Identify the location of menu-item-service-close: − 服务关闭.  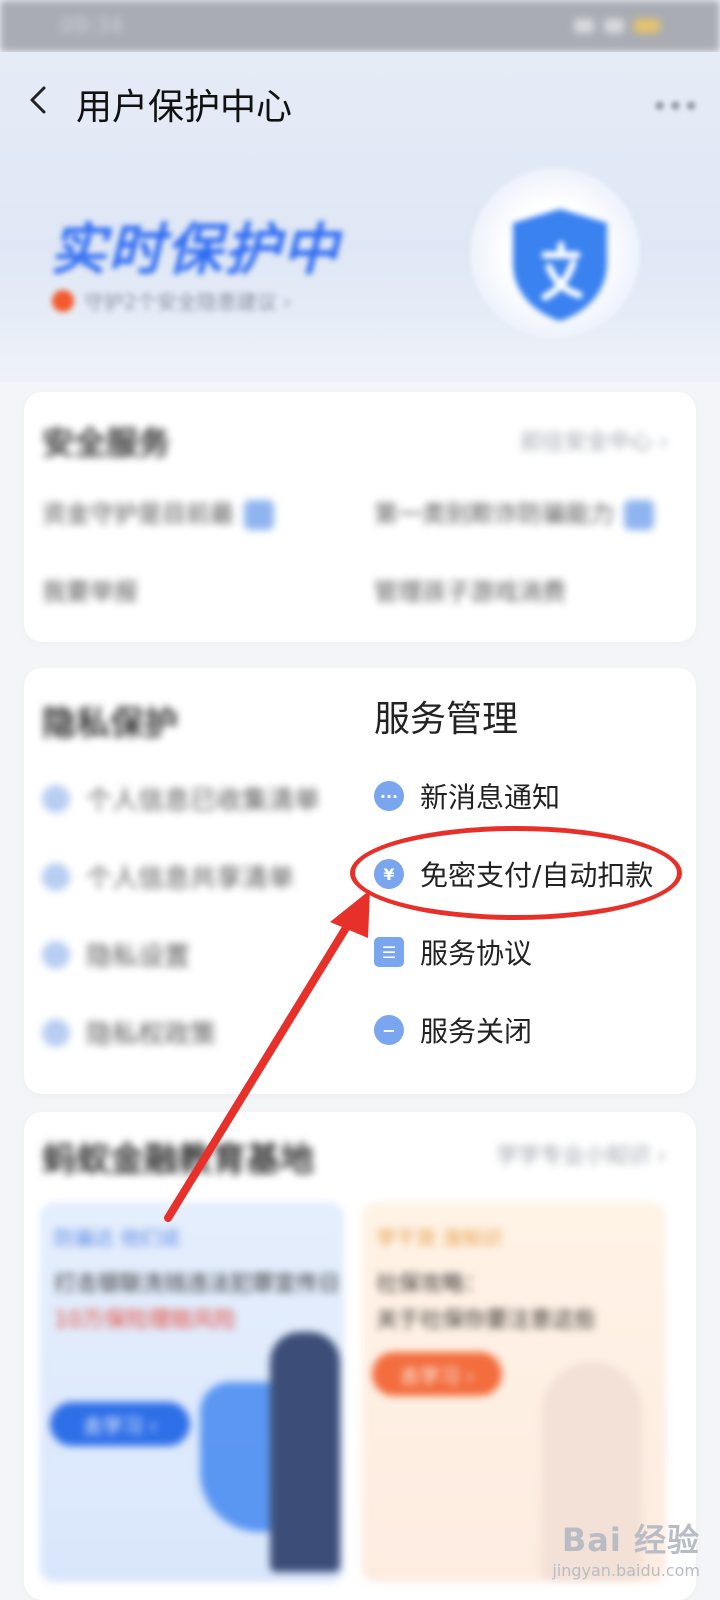
(453, 1030).